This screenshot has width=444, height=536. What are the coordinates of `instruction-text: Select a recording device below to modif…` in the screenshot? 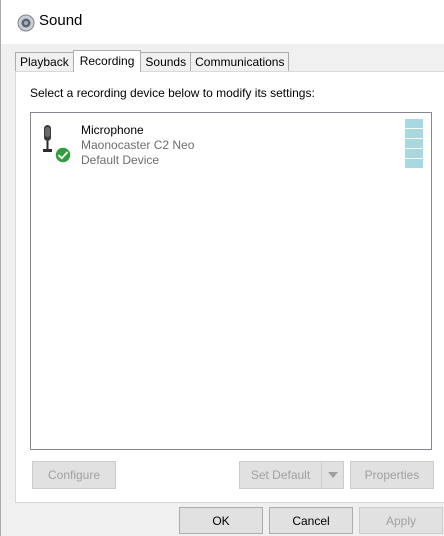 It's located at (172, 93).